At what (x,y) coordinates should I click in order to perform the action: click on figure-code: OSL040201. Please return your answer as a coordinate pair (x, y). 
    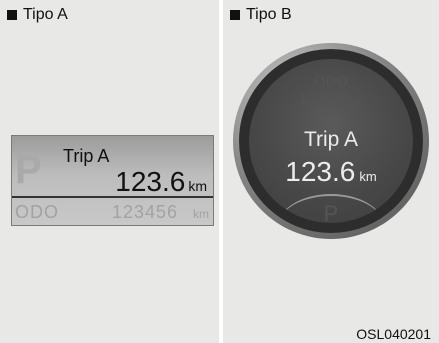
    Looking at the image, I should click on (393, 334).